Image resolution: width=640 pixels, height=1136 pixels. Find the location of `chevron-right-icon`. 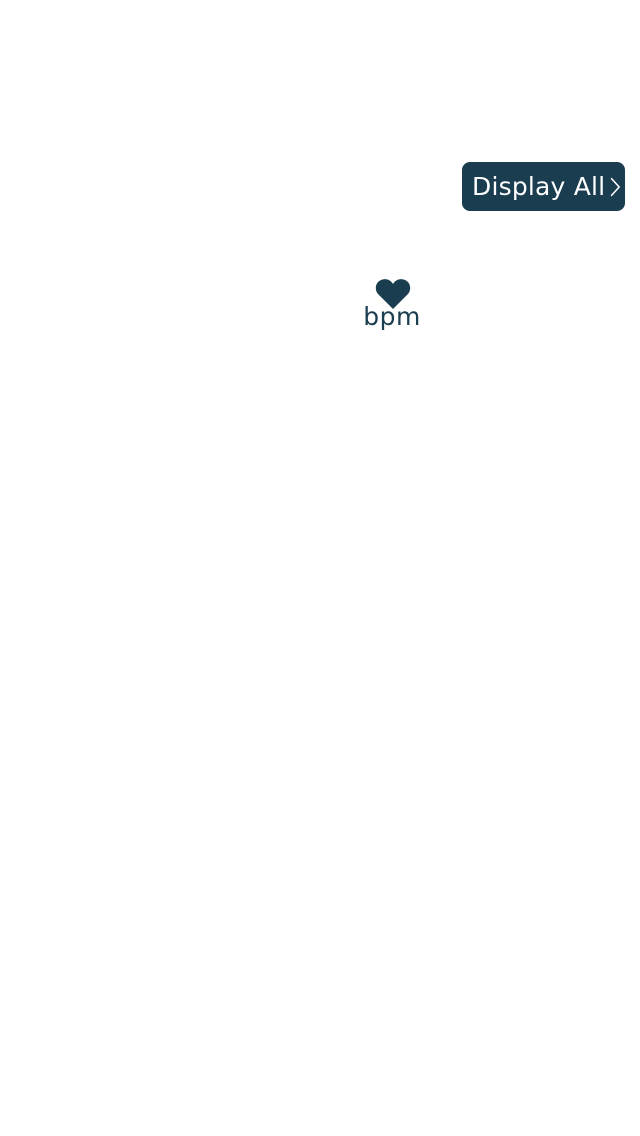

chevron-right-icon is located at coordinates (616, 186).